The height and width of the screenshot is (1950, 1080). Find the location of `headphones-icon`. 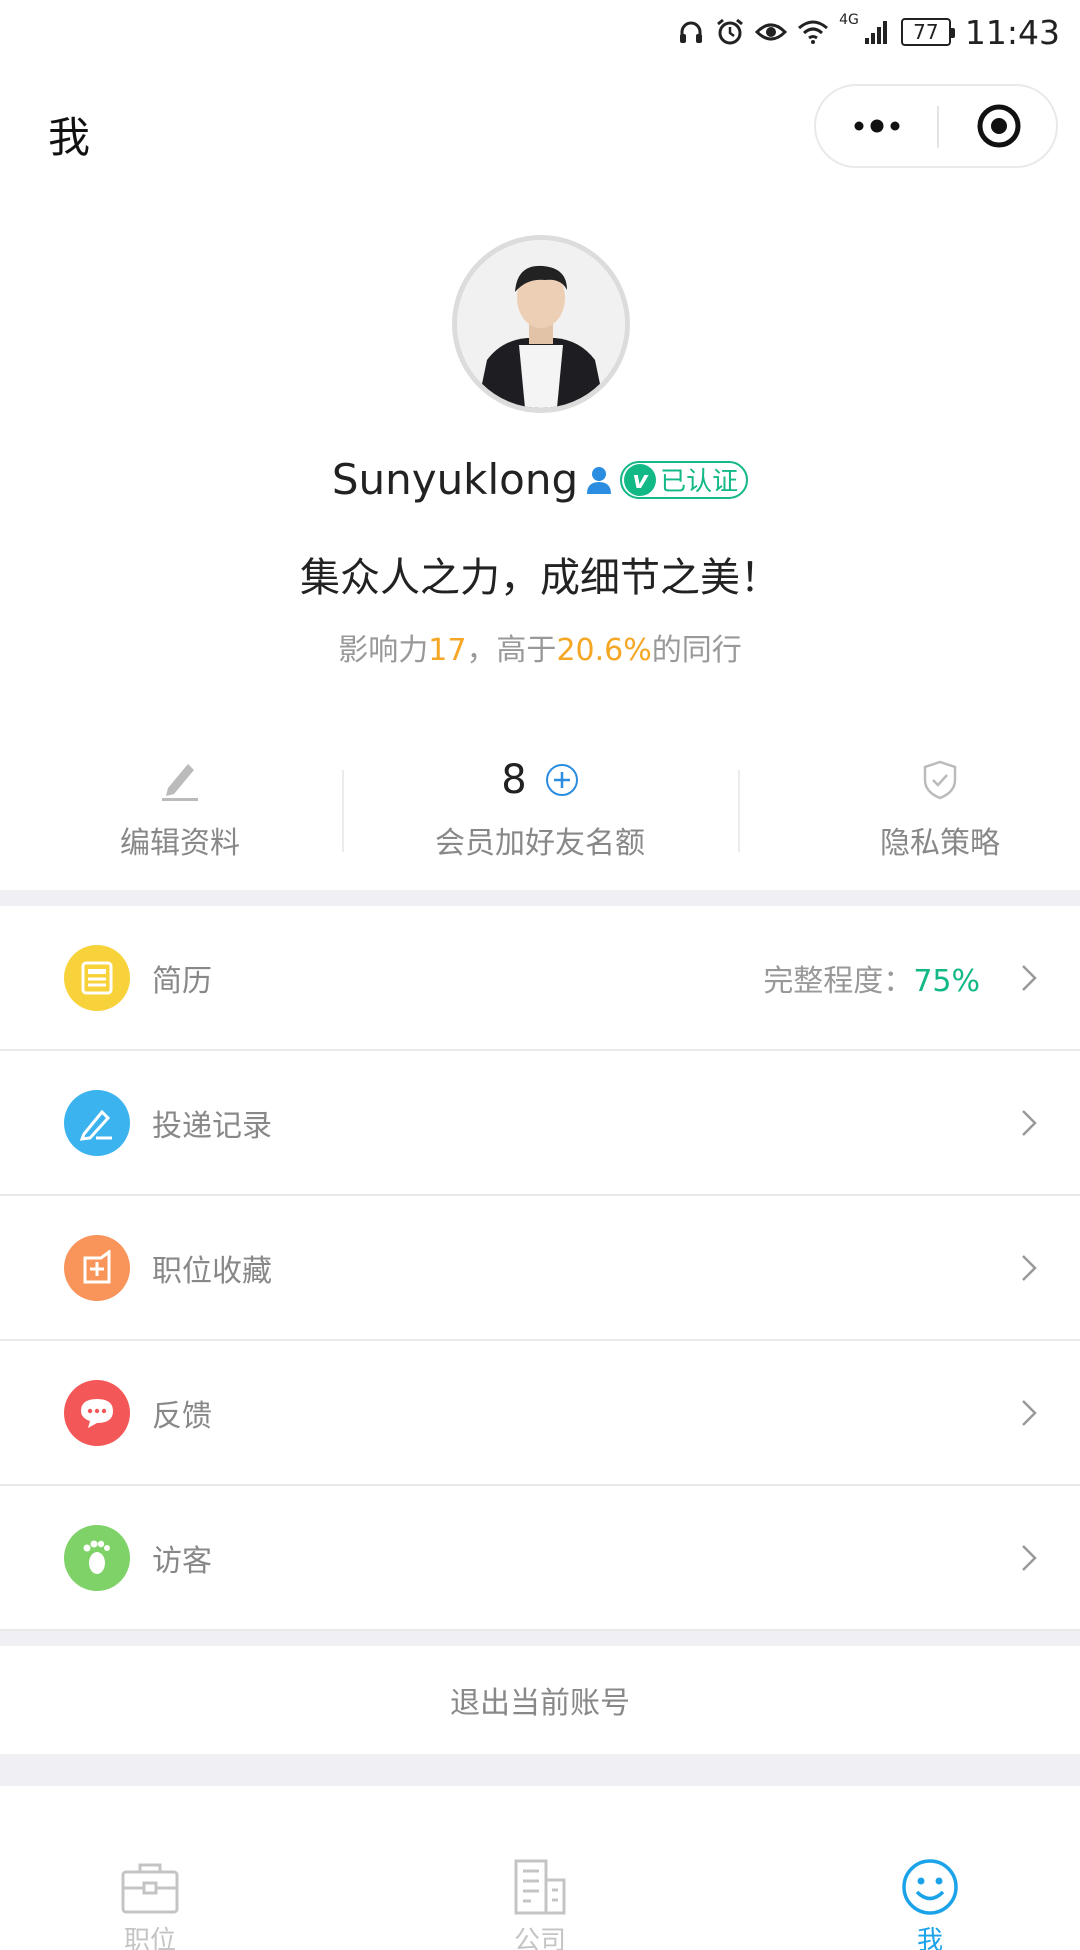

headphones-icon is located at coordinates (691, 32).